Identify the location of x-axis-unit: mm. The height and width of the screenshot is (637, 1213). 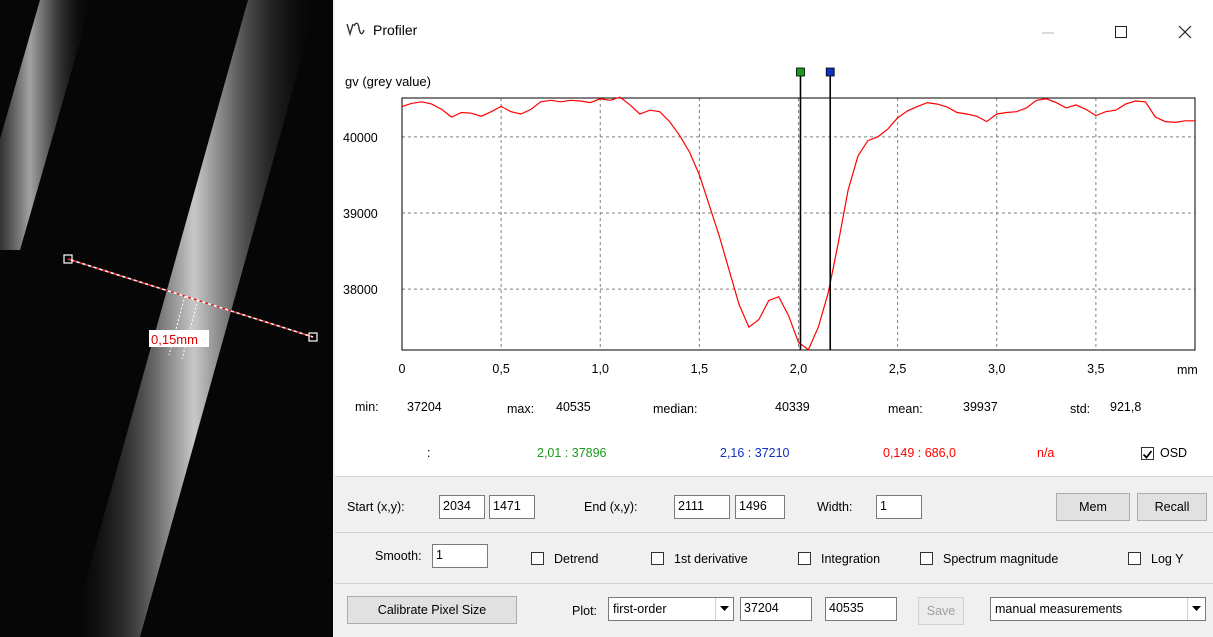
(1187, 370).